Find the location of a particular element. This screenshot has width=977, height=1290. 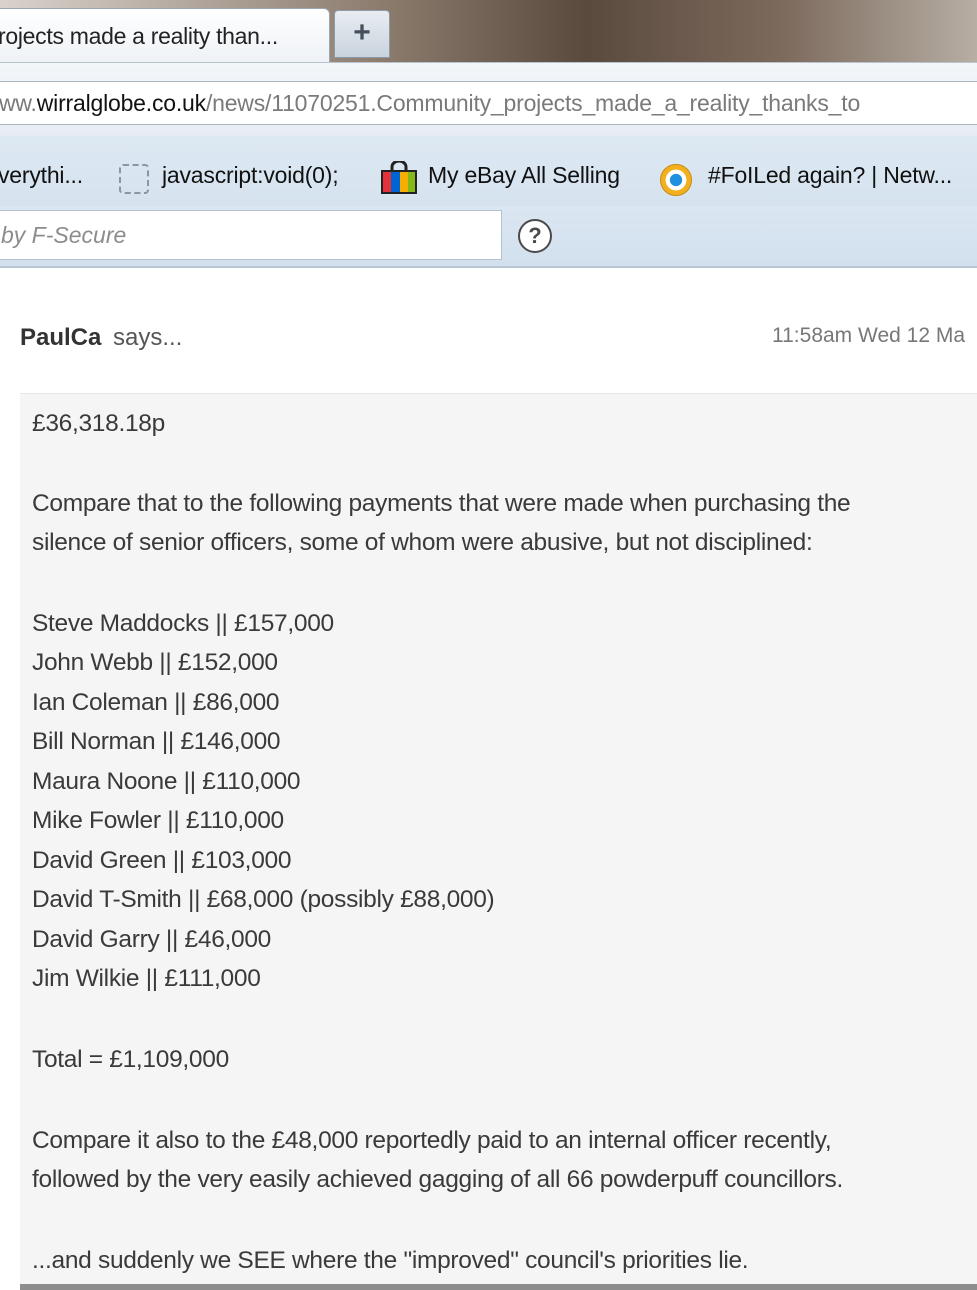

bookmark-item-javascript: javascript:void(0); is located at coordinates (250, 175).